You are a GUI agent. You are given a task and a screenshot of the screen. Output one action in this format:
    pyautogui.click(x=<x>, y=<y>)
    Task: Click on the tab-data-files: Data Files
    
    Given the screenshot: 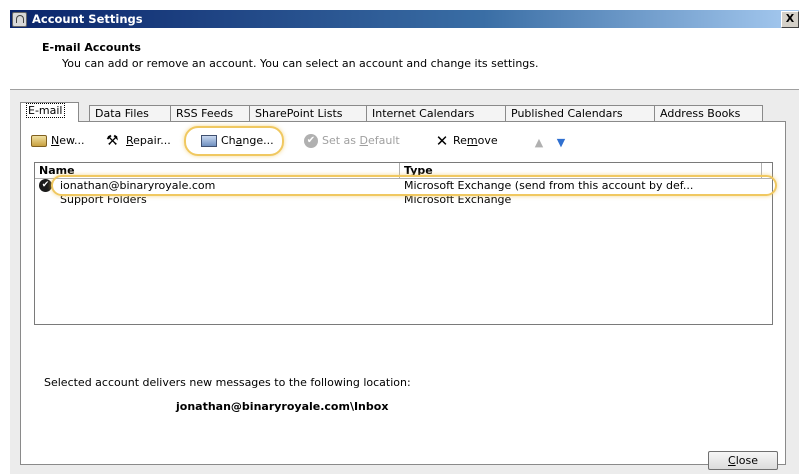 What is the action you would take?
    pyautogui.click(x=130, y=113)
    